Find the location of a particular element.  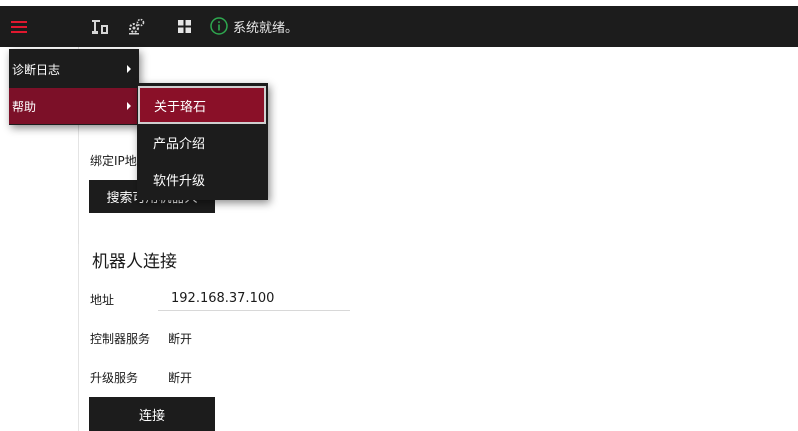

main-menu-button is located at coordinates (19, 26).